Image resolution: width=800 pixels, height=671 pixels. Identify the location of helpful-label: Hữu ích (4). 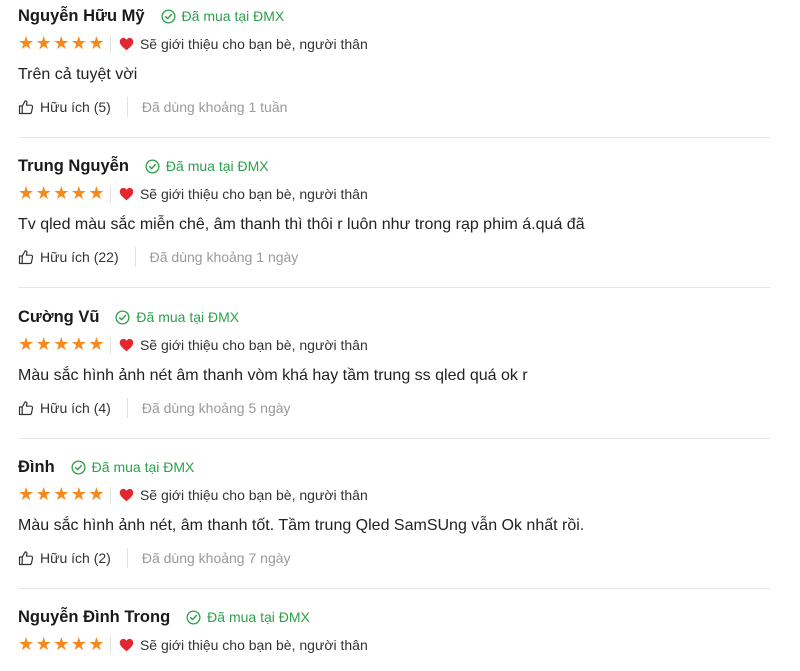
(75, 408).